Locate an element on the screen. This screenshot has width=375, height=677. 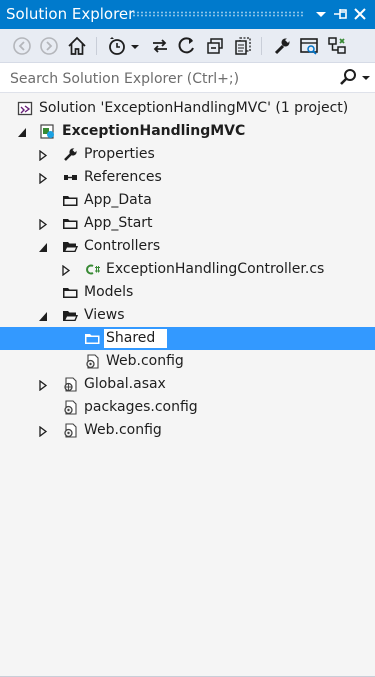
tree-item-app-start: App_Start is located at coordinates (187, 223).